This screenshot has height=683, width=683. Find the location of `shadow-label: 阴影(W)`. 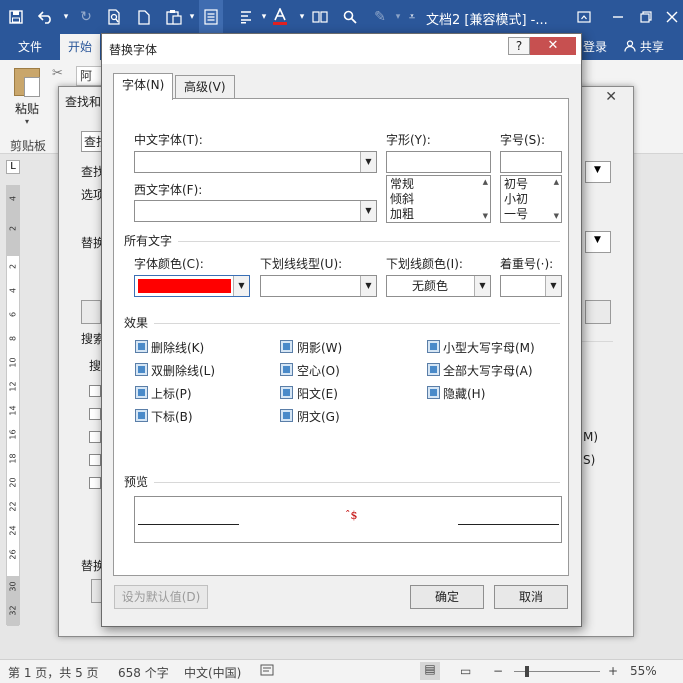

shadow-label: 阴影(W) is located at coordinates (320, 348).